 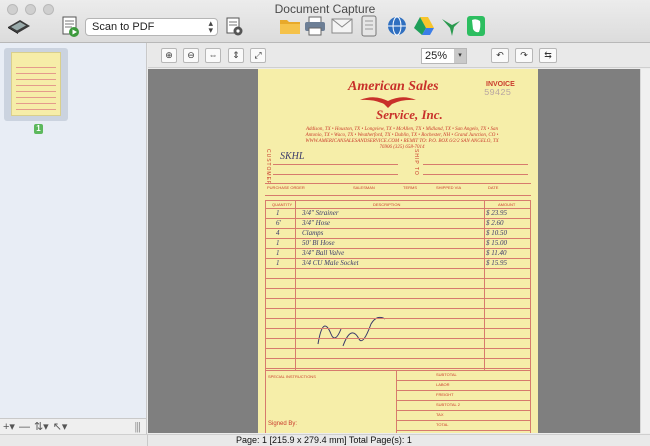 What do you see at coordinates (351, 331) in the screenshot?
I see `handwritten-signature` at bounding box center [351, 331].